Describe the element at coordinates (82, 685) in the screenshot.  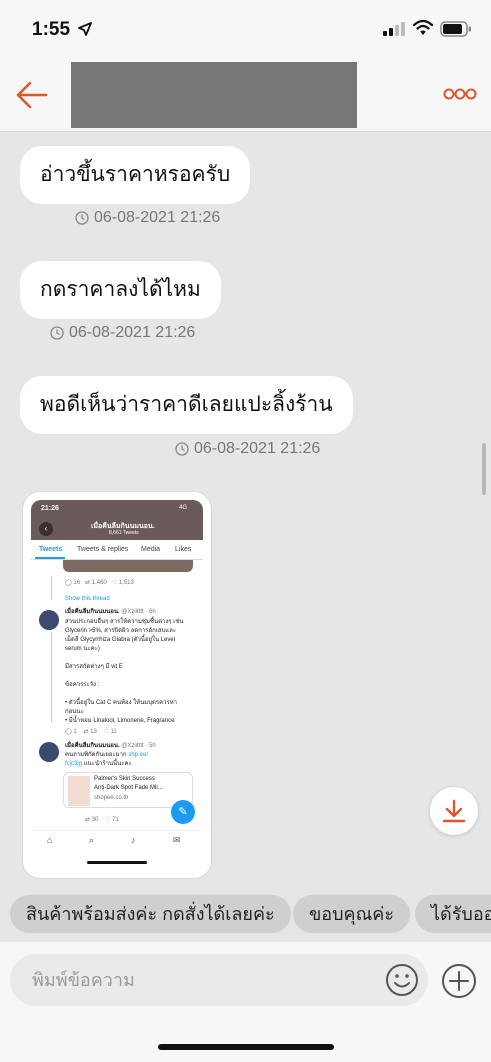
I see `shot-tweet-line: ข้อควรระวัง :` at that location.